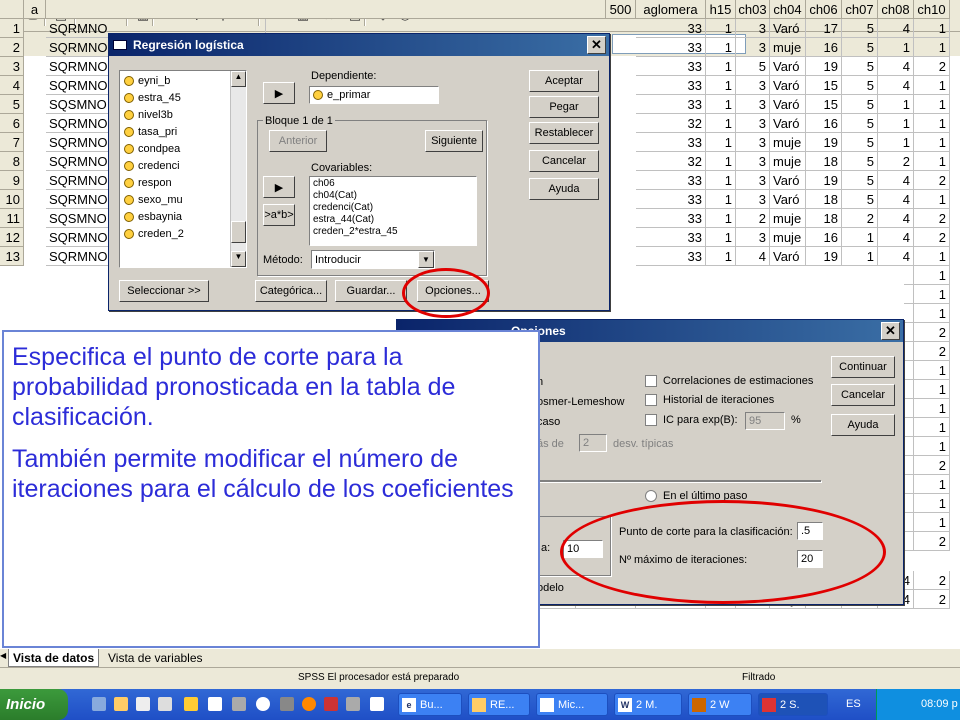 The image size is (960, 720). What do you see at coordinates (564, 81) in the screenshot?
I see `accept-button: Aceptar` at bounding box center [564, 81].